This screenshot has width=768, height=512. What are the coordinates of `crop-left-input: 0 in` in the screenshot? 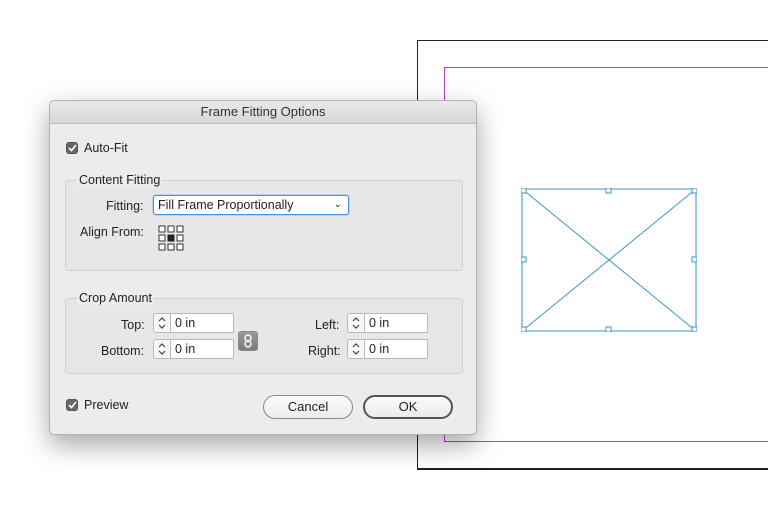 It's located at (396, 323).